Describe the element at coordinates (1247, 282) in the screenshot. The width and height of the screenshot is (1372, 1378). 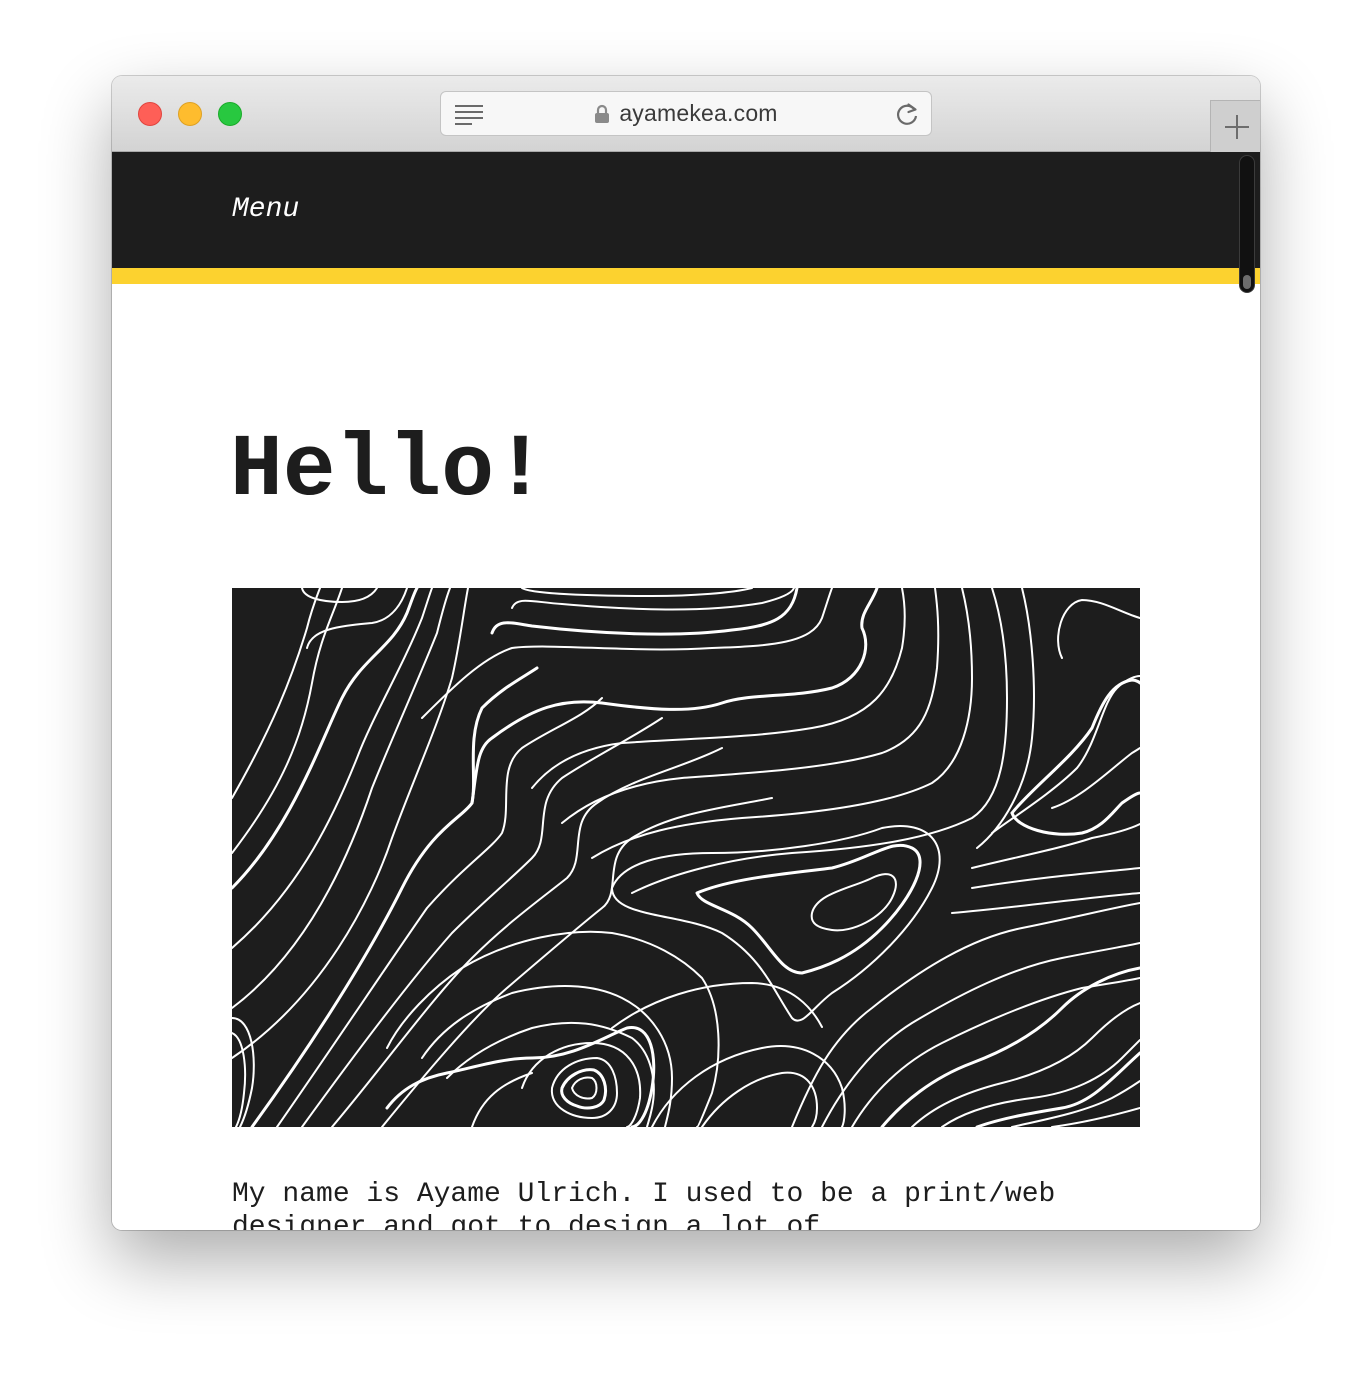
I see `scrollbar-thumb` at that location.